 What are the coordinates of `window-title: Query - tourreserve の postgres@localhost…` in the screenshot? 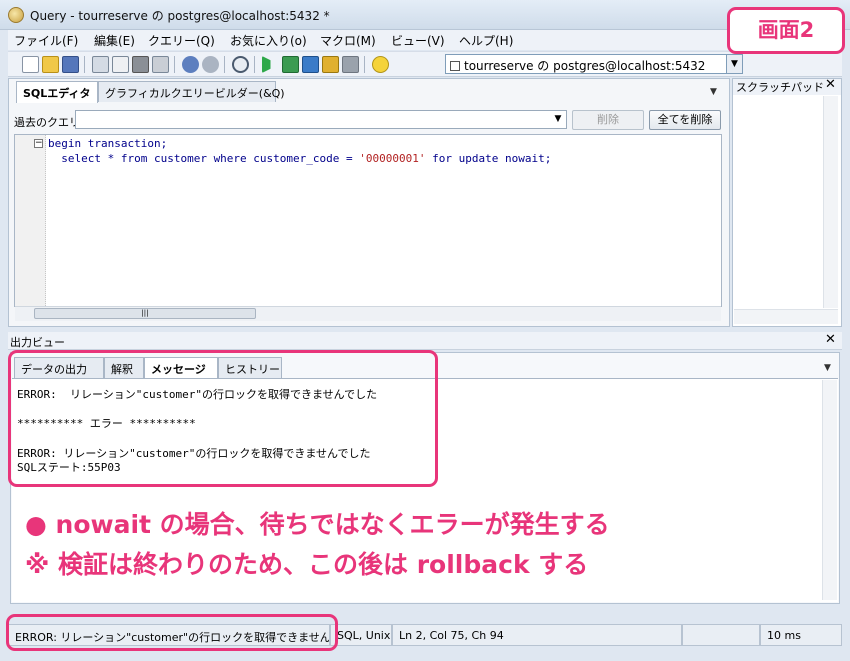 It's located at (180, 16).